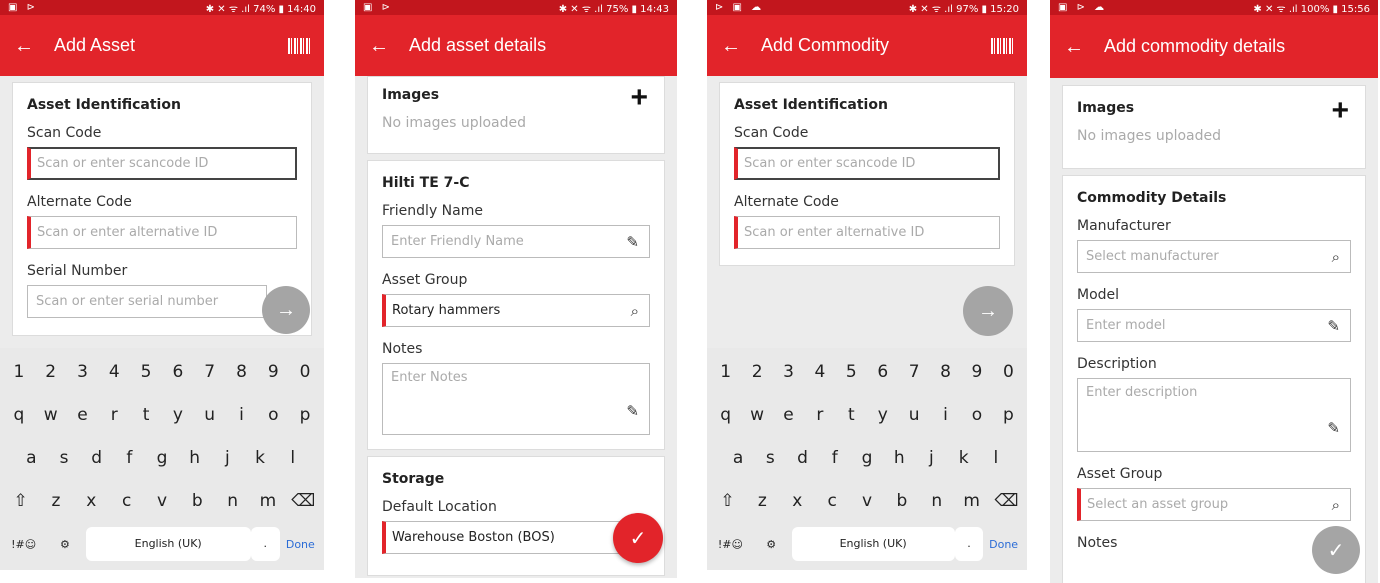 The width and height of the screenshot is (1380, 583). I want to click on asset-group-input: Select an asset group ⌕, so click(1214, 504).